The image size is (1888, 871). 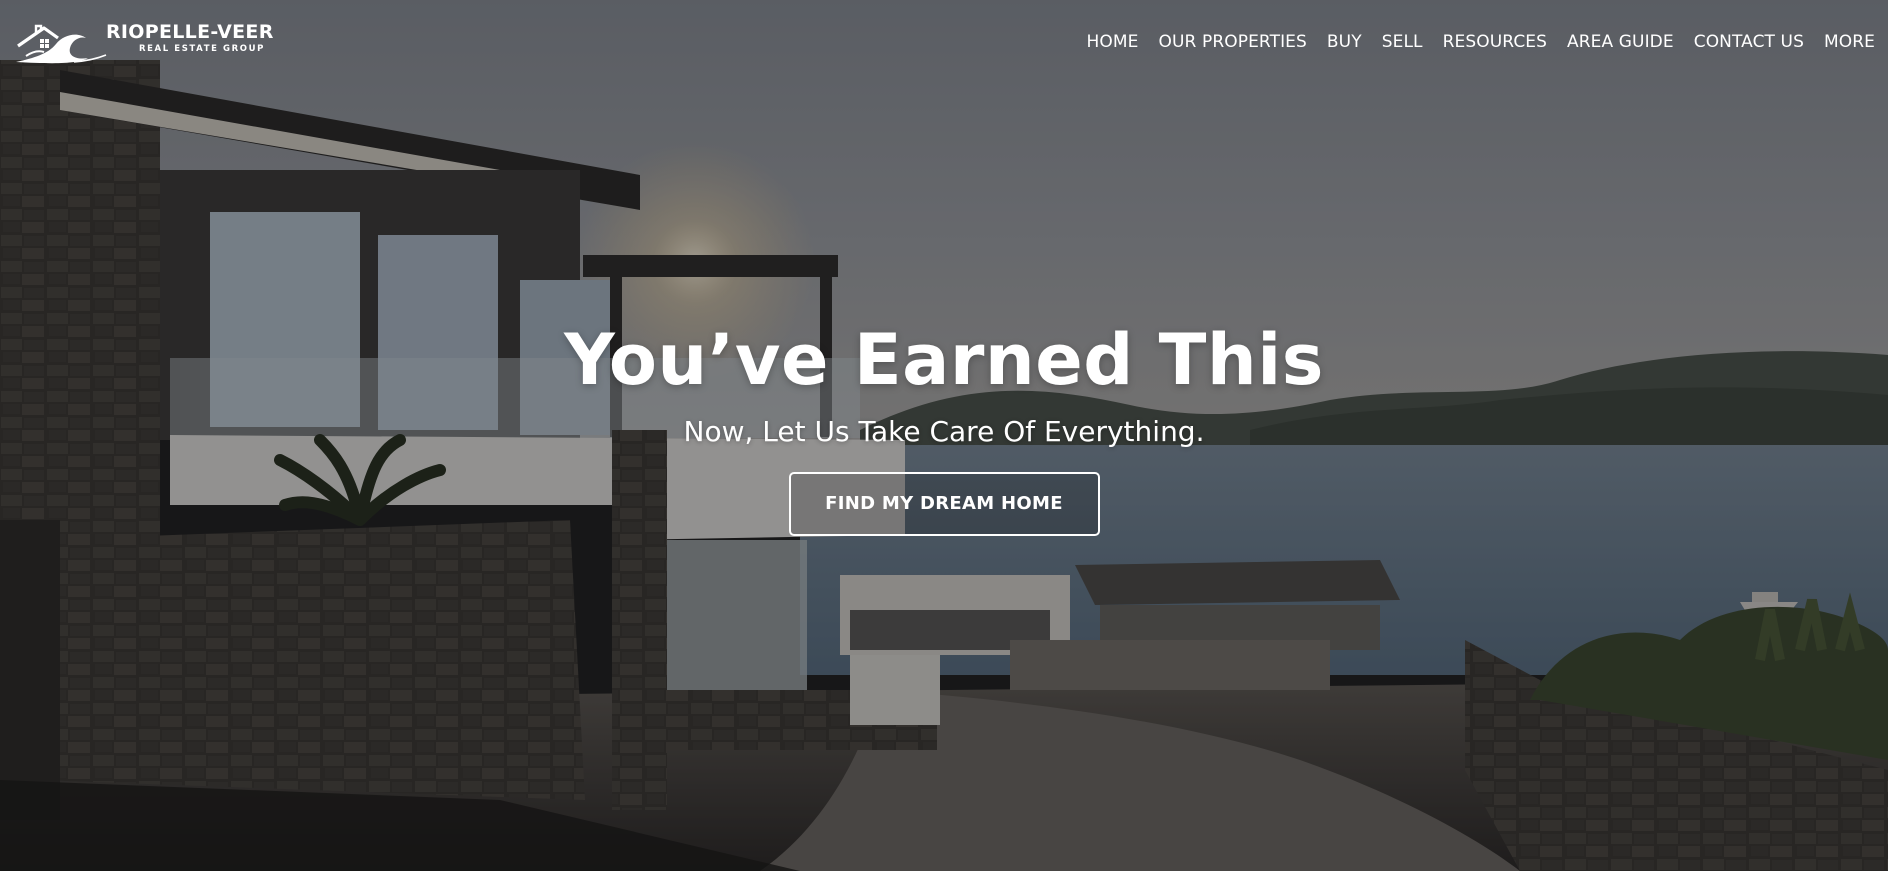 I want to click on find-my-dream-home-button: FIND MY DREAM HOME, so click(x=944, y=504).